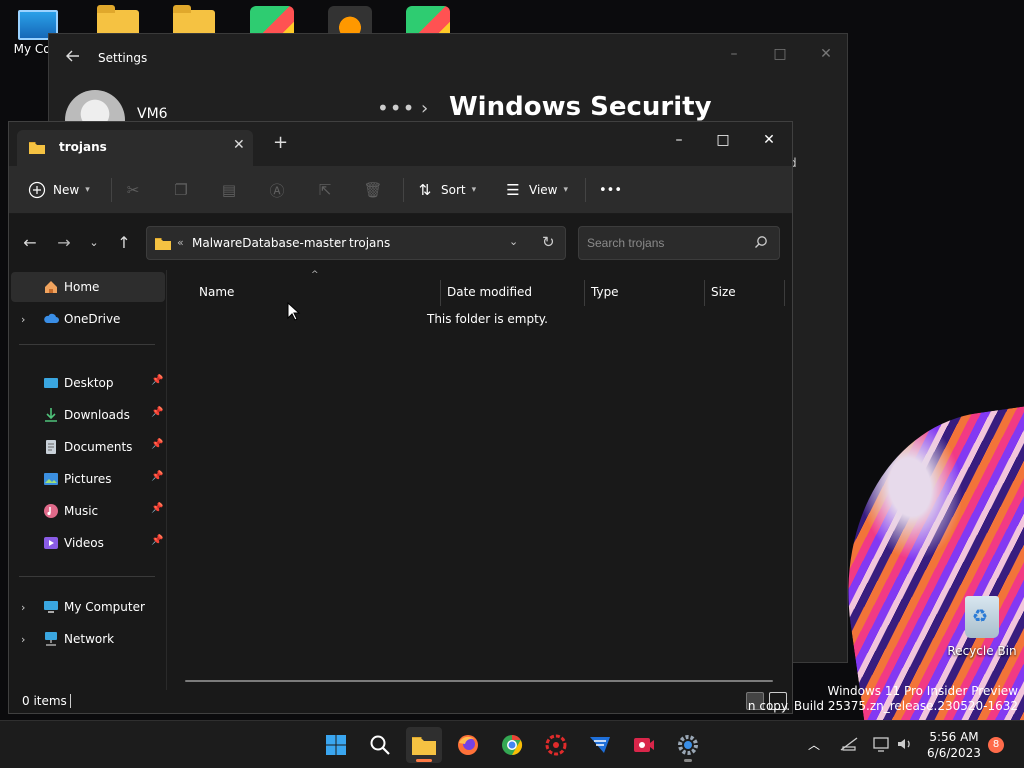  I want to click on nav-item-pictures: Pictures 📌, so click(88, 479).